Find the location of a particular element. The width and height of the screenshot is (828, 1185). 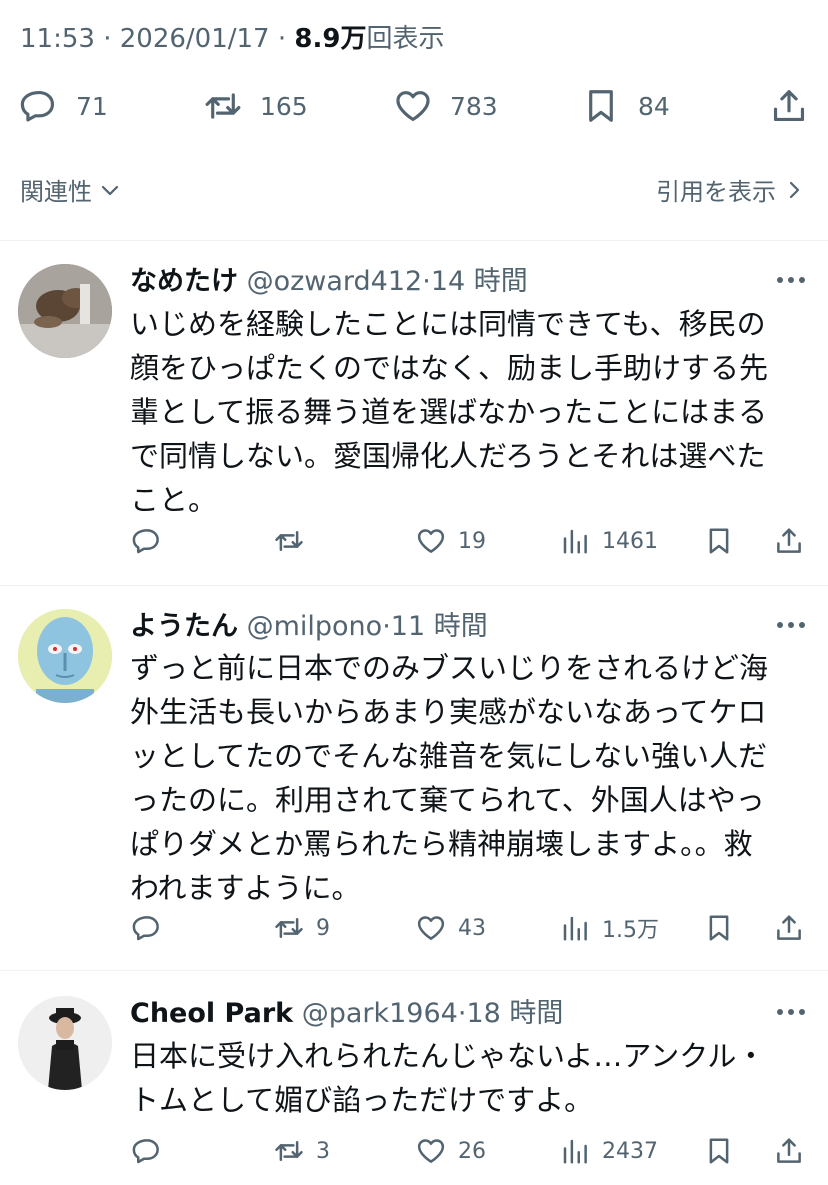

like-button: 26 is located at coordinates (451, 1151).